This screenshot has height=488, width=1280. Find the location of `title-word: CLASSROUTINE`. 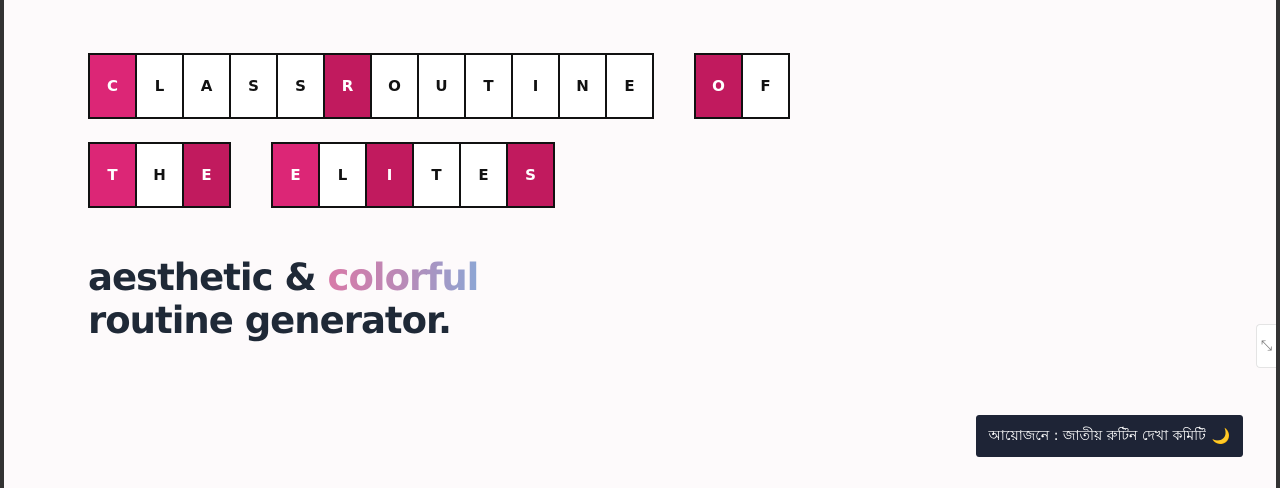

title-word: CLASSROUTINE is located at coordinates (371, 86).